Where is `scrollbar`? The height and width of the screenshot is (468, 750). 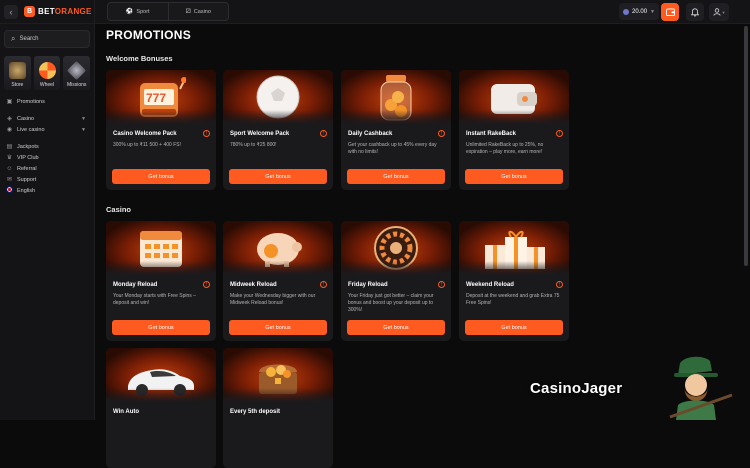
scrollbar is located at coordinates (746, 146).